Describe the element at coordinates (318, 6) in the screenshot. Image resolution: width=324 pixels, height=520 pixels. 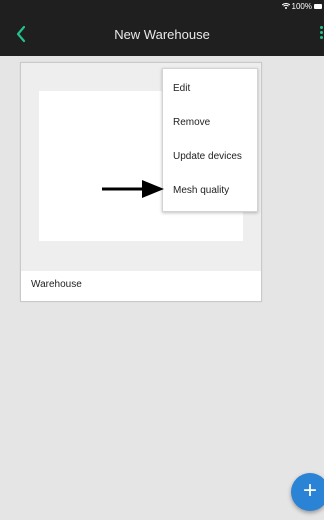
I see `battery-icon` at that location.